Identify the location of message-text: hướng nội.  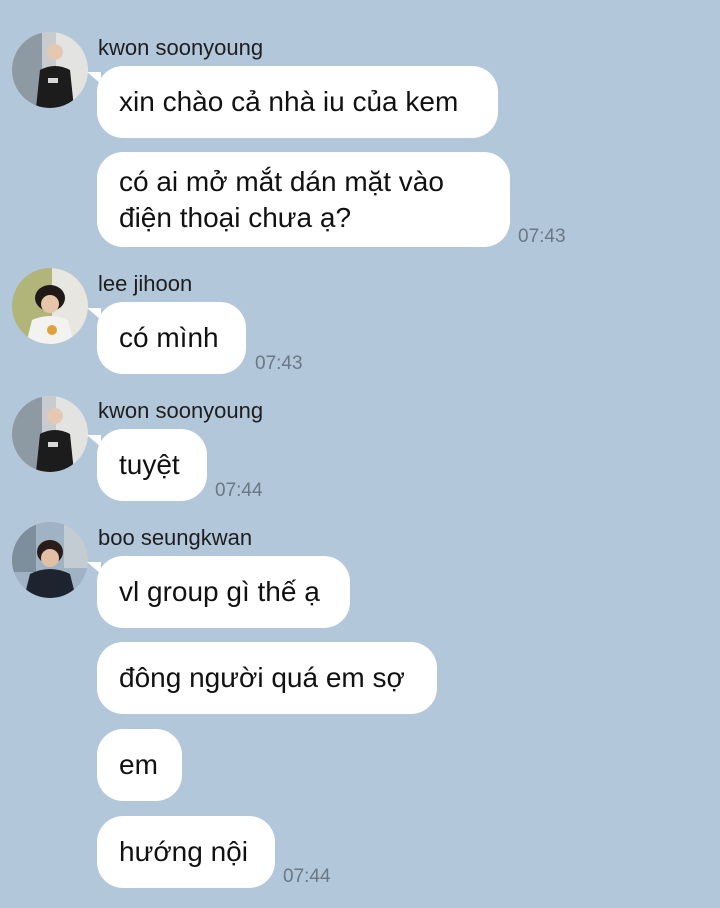
(183, 851).